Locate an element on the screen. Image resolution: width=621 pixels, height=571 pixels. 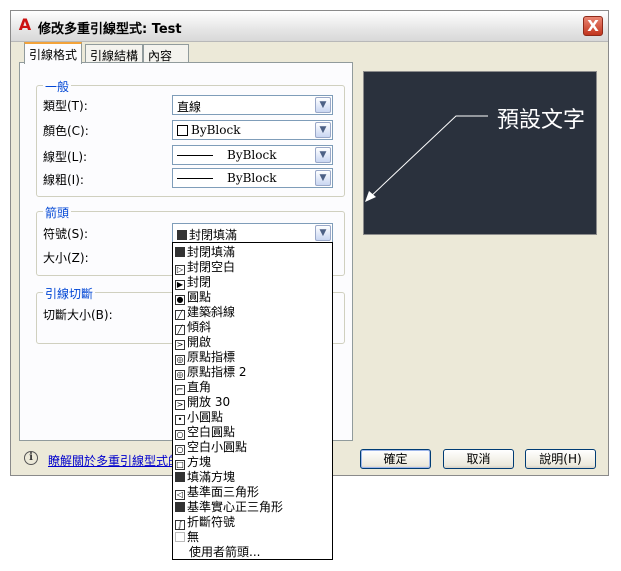
dropdown-item: ∫ 折斷符號 is located at coordinates (252, 522).